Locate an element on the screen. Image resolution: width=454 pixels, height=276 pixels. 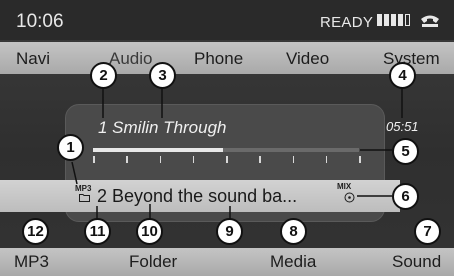
signal-strength-icon is located at coordinates (393, 20).